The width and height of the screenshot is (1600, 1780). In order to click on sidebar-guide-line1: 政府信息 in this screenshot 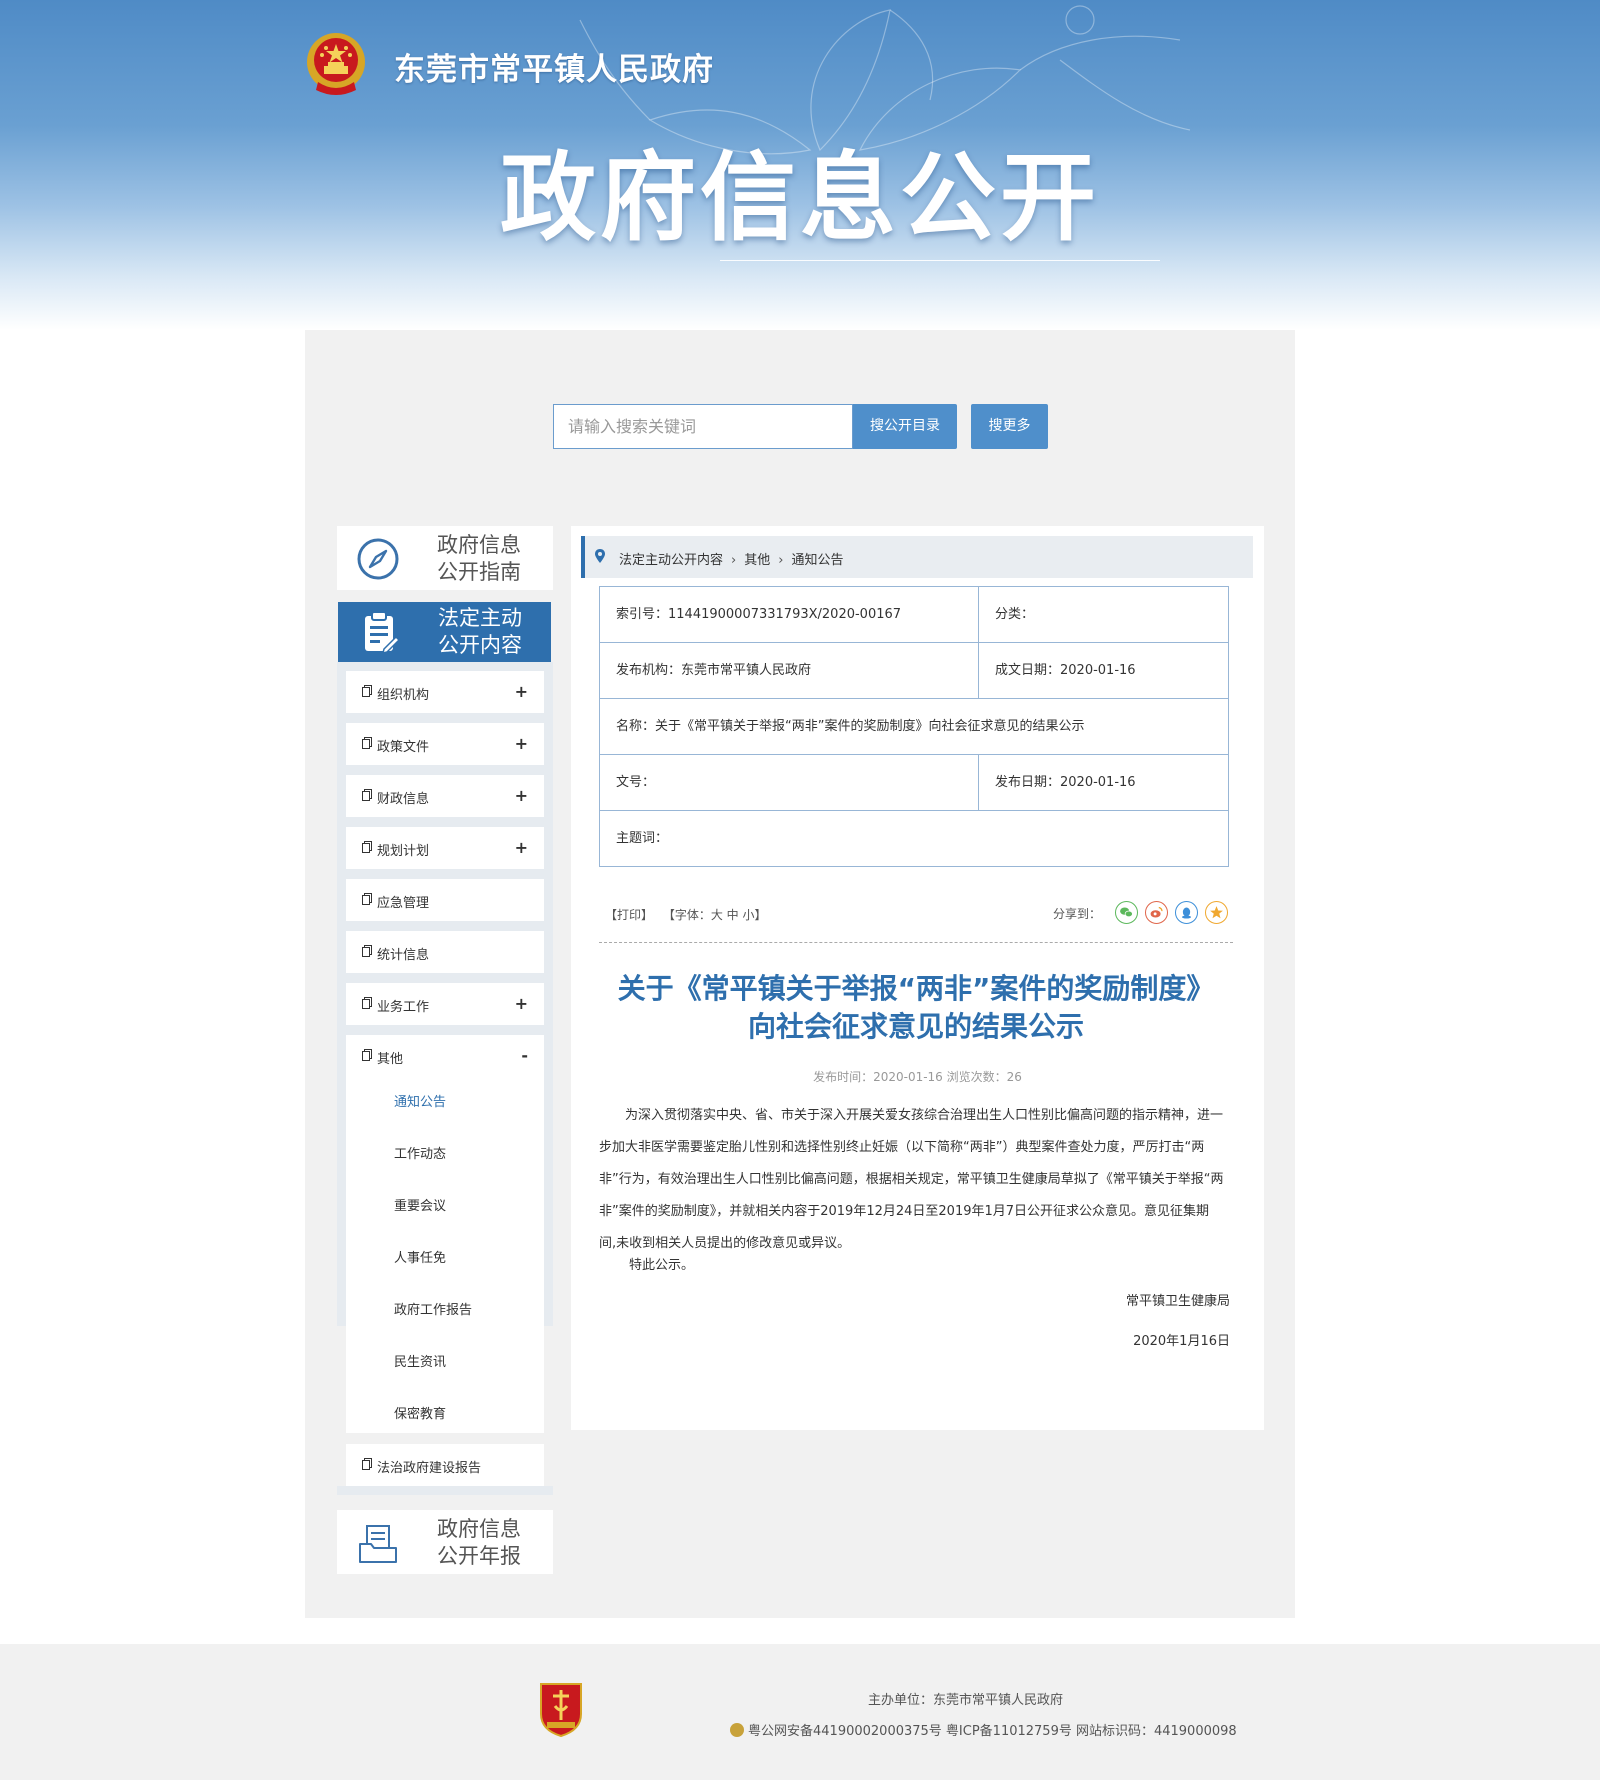, I will do `click(479, 545)`.